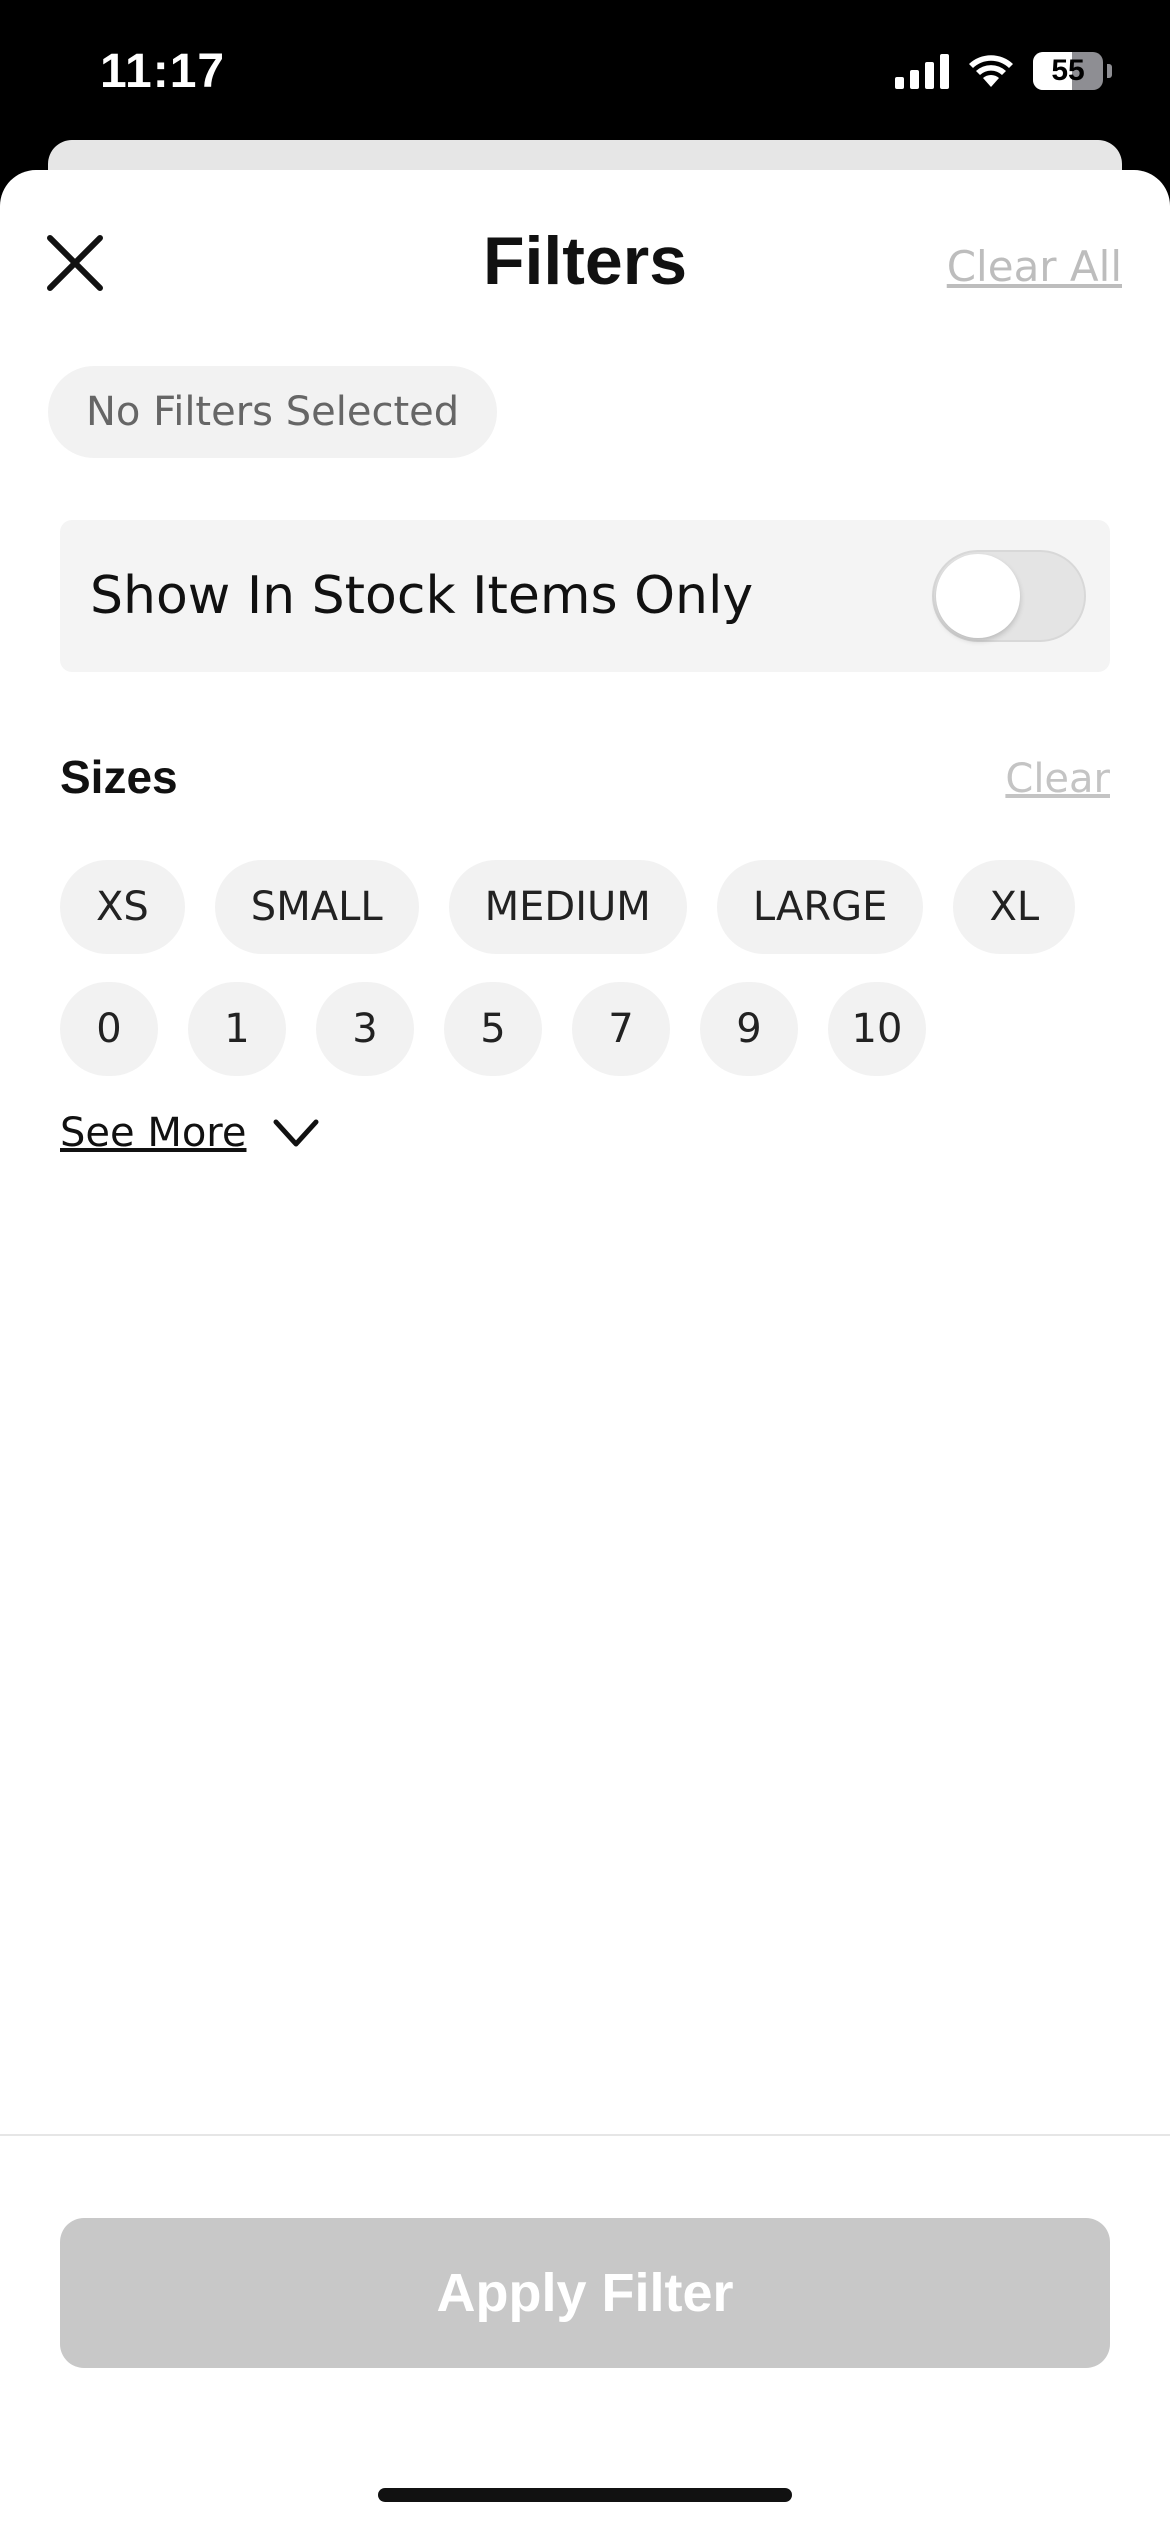 Image resolution: width=1170 pixels, height=2532 pixels. What do you see at coordinates (820, 907) in the screenshot?
I see `size-chip-large: LARGE` at bounding box center [820, 907].